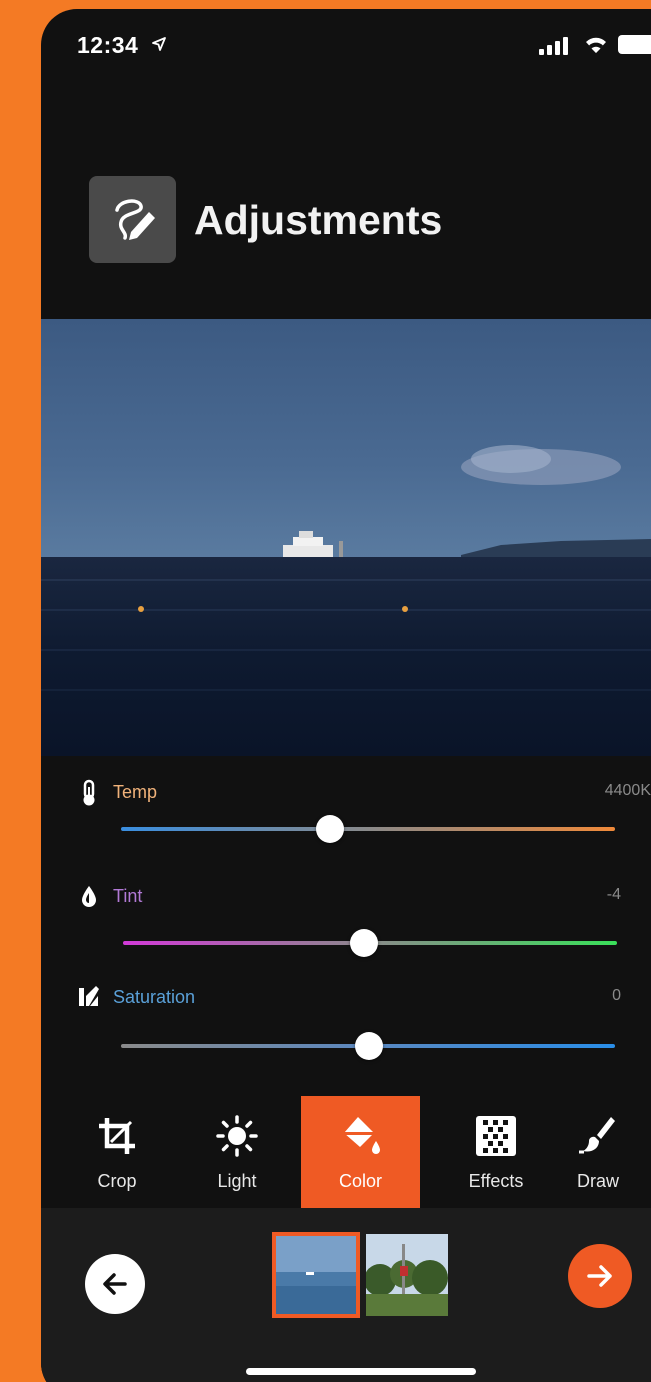 This screenshot has width=651, height=1382. What do you see at coordinates (364, 943) in the screenshot?
I see `tint-slider-knob` at bounding box center [364, 943].